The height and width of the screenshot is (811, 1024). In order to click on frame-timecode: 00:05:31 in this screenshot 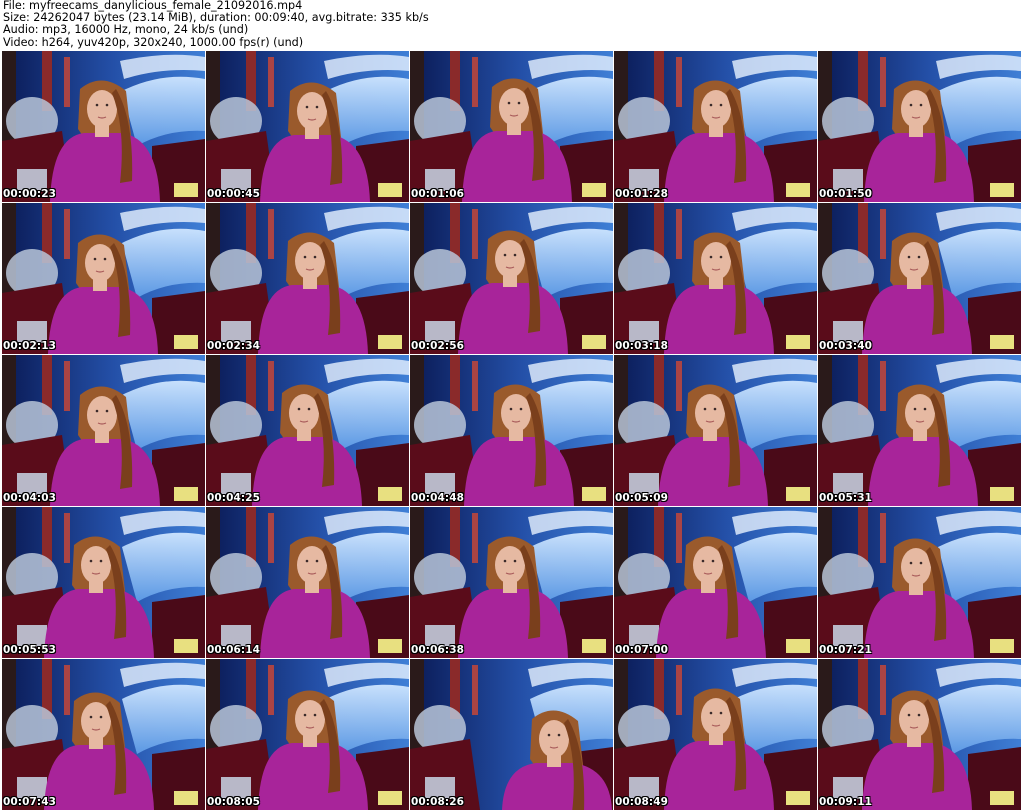, I will do `click(846, 498)`.